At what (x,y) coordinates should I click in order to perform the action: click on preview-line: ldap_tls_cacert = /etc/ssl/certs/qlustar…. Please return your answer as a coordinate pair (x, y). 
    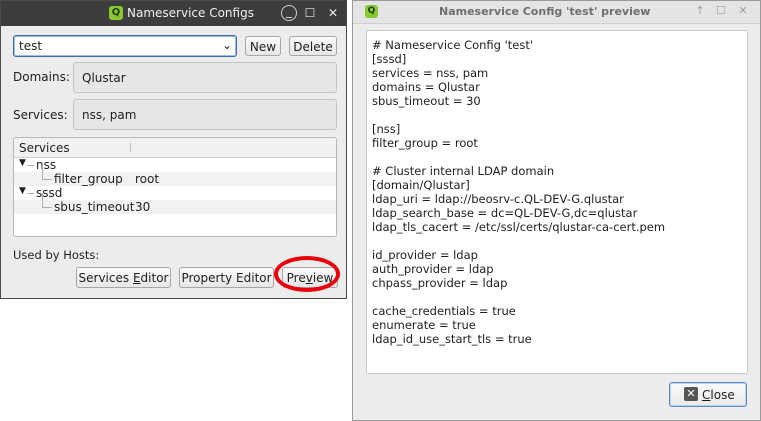
    Looking at the image, I should click on (519, 227).